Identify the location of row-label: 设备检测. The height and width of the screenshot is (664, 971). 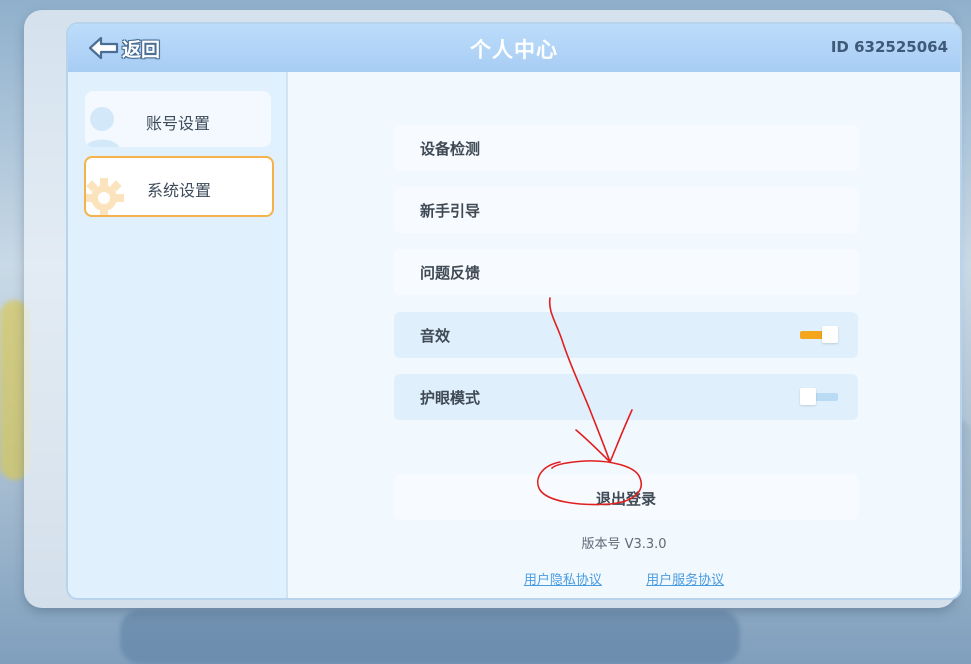
(450, 149).